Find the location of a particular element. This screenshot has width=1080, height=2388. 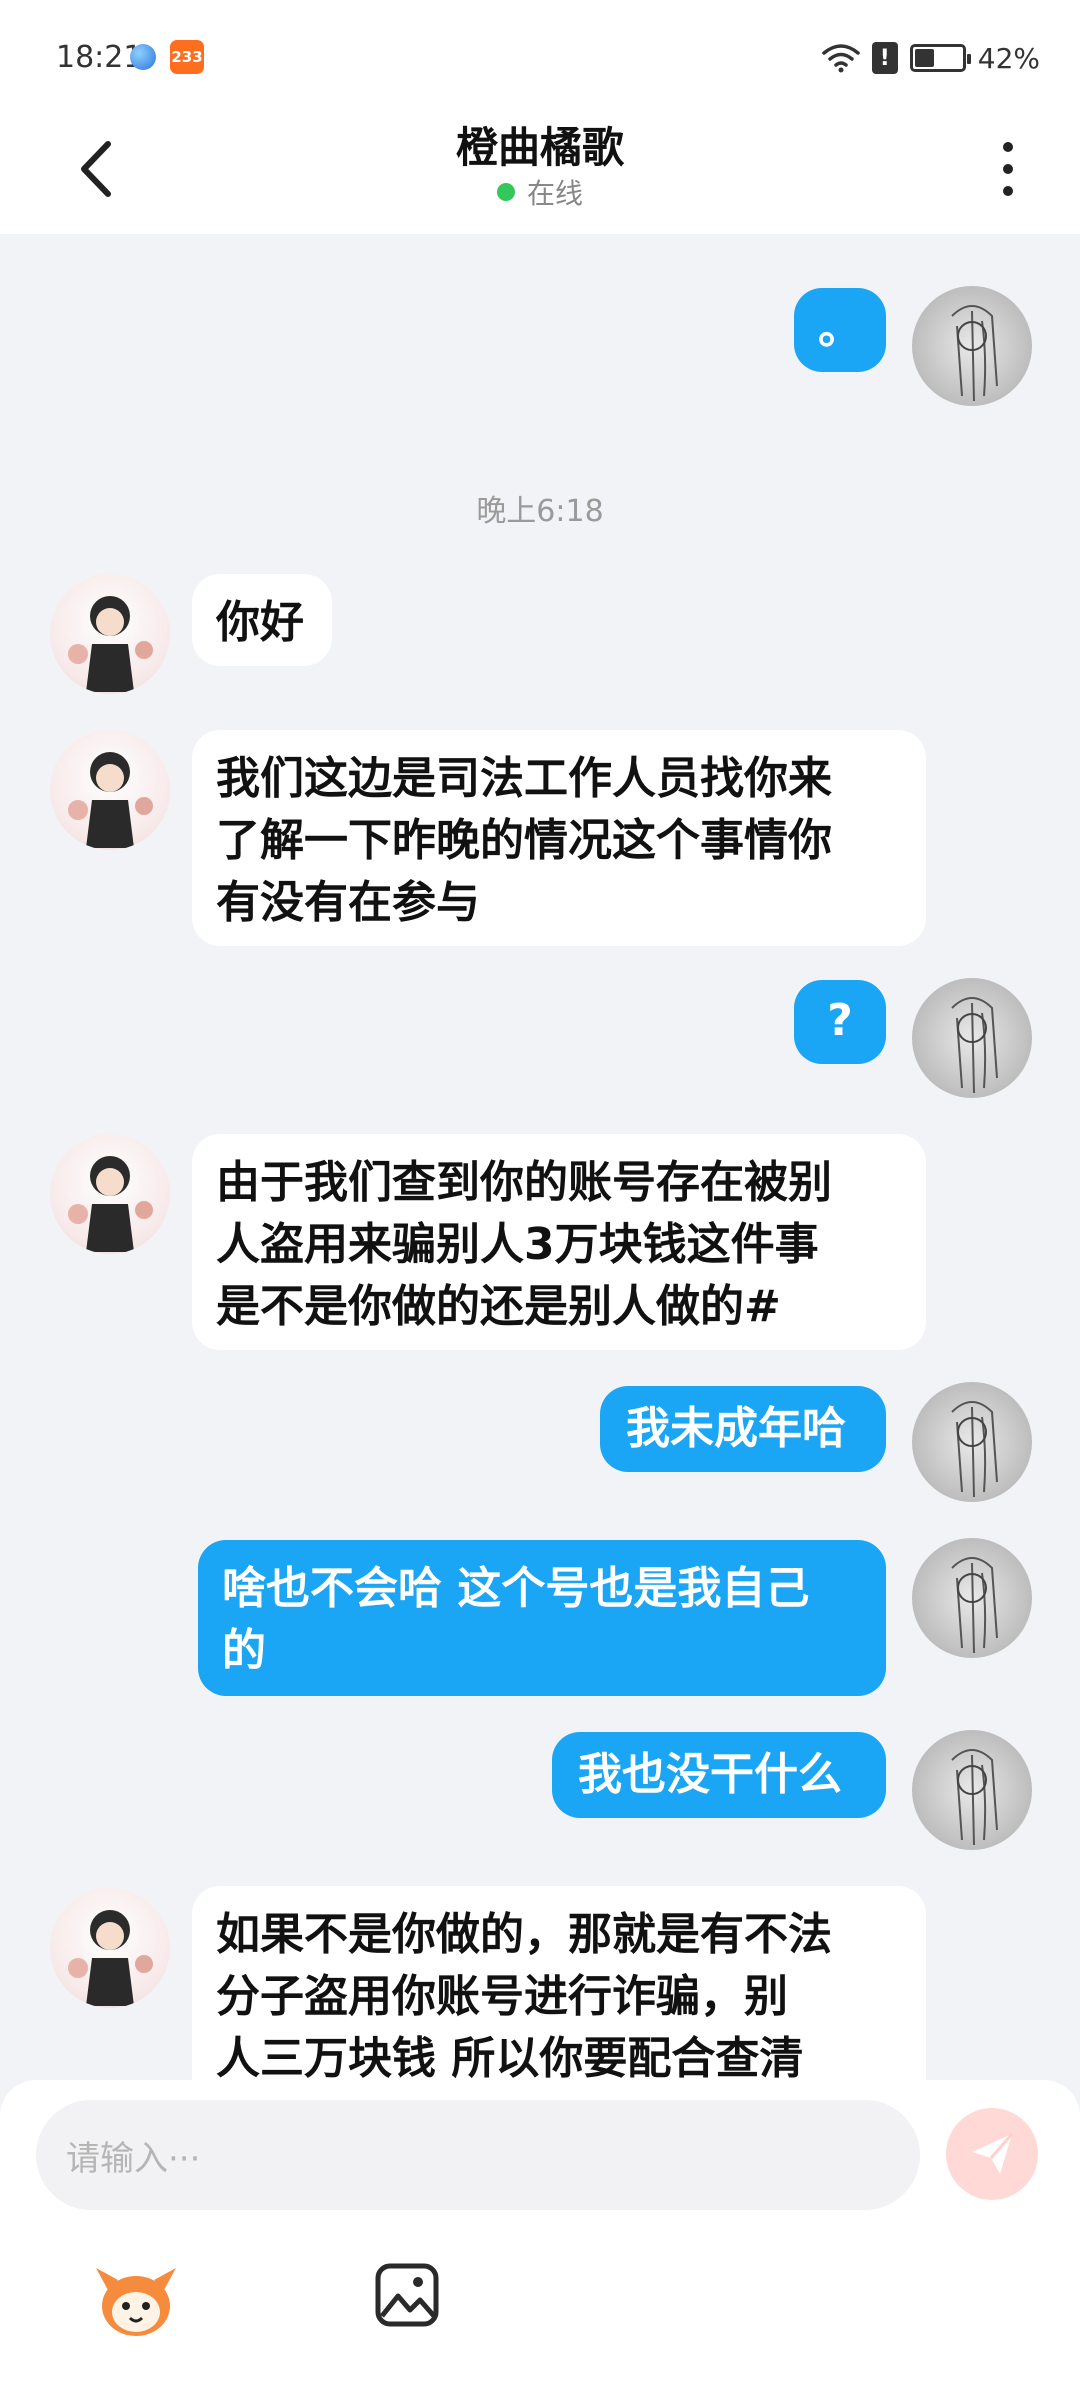

more-vertical-icon is located at coordinates (1008, 169).